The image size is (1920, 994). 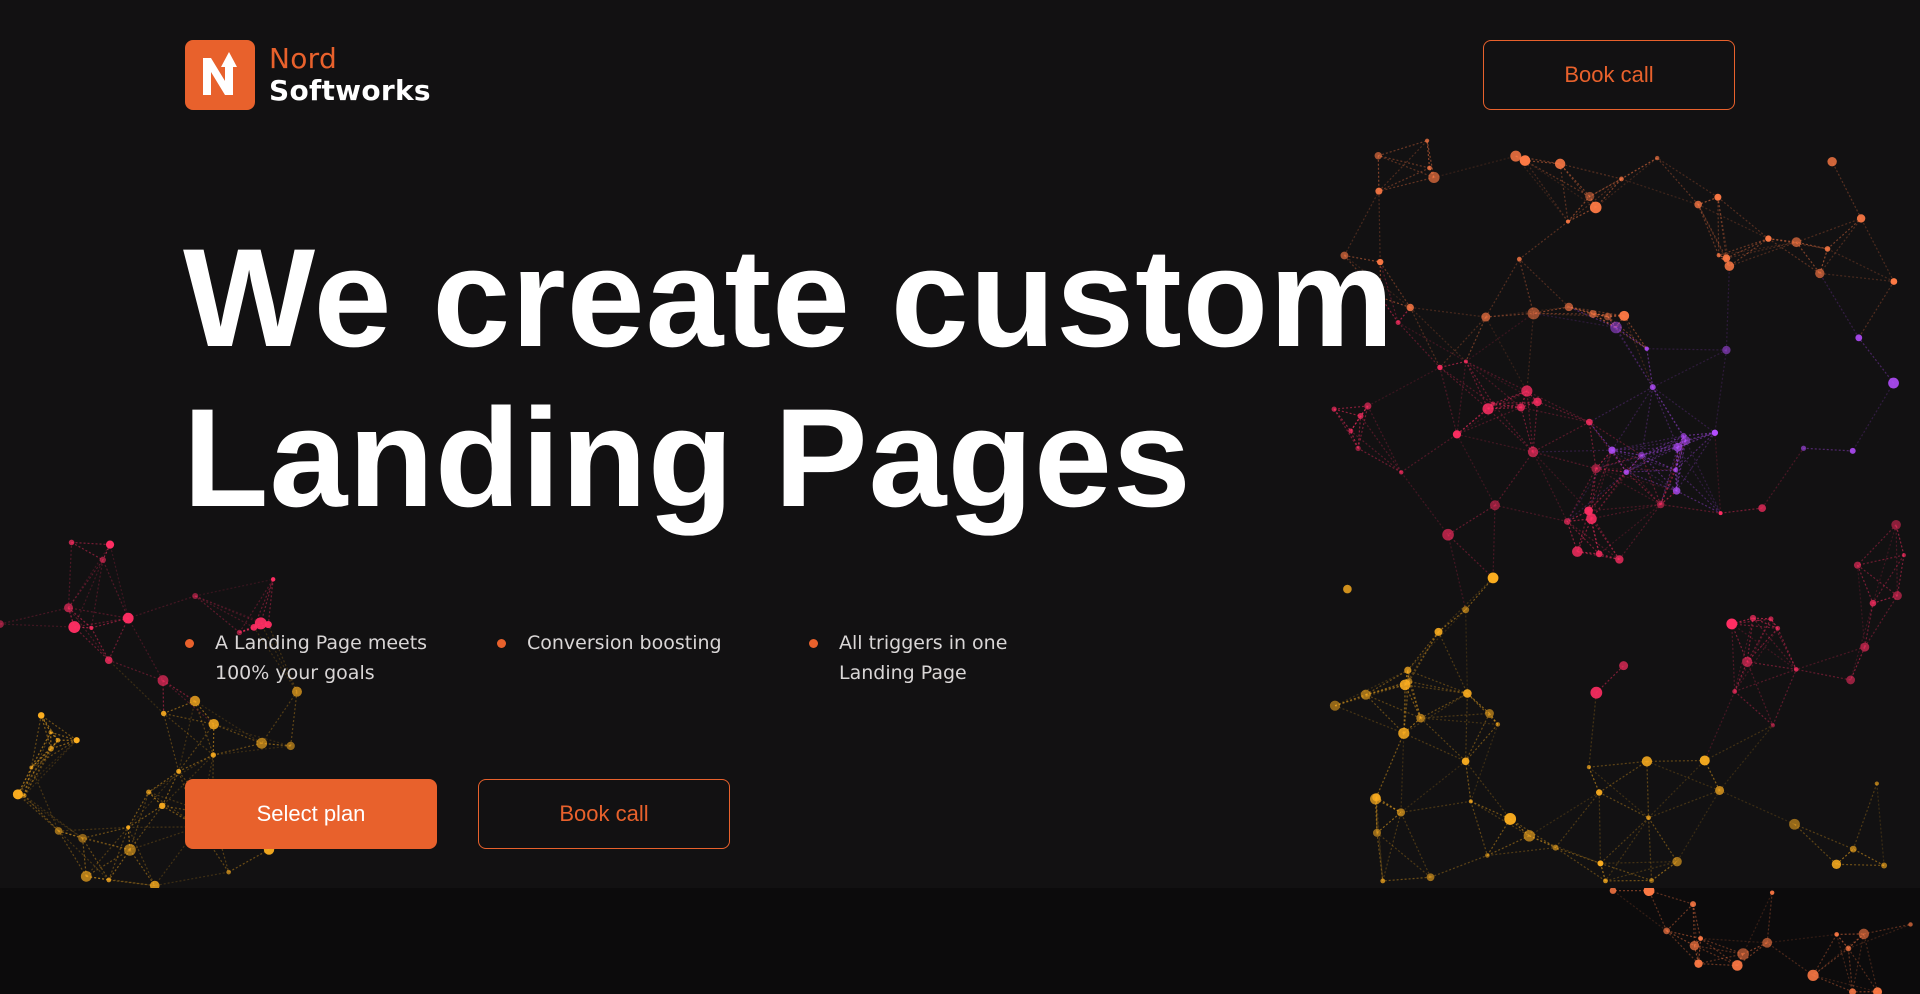 I want to click on headline-line1: We create custom, so click(x=789, y=297).